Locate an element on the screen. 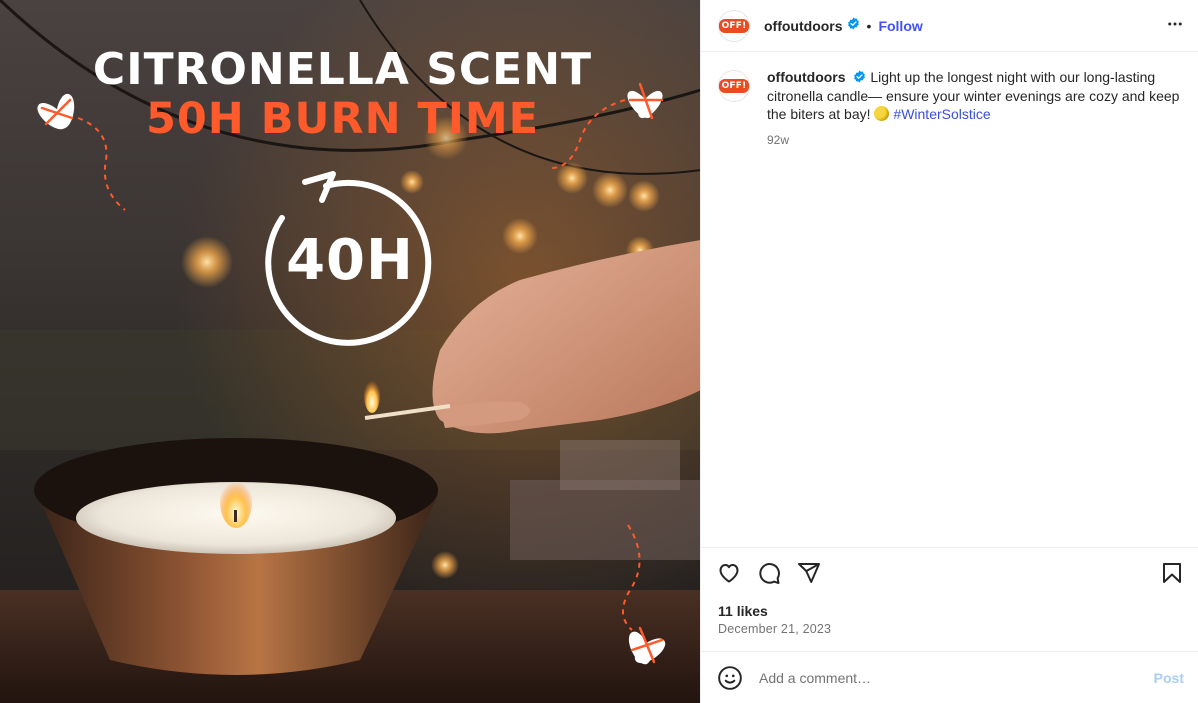 The height and width of the screenshot is (703, 1198). heart-icon is located at coordinates (730, 574).